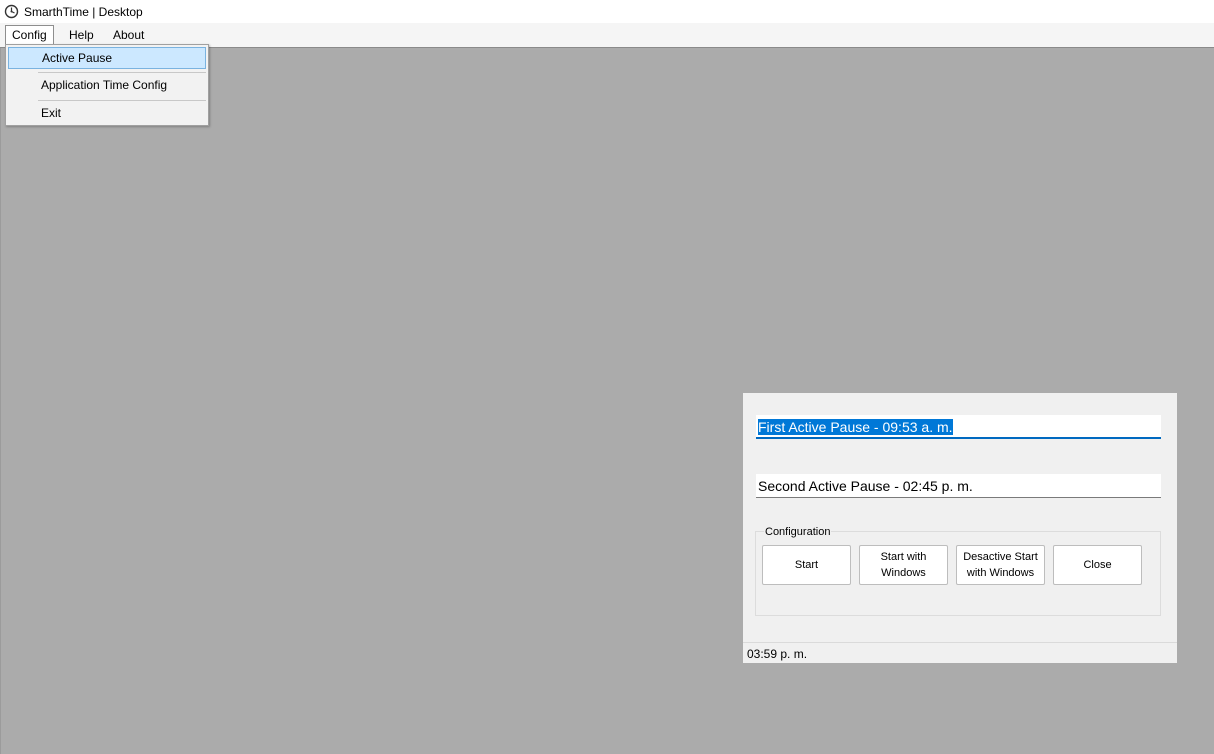  Describe the element at coordinates (607, 11) in the screenshot. I see `title-bar: SmarthTime | Desktop` at that location.